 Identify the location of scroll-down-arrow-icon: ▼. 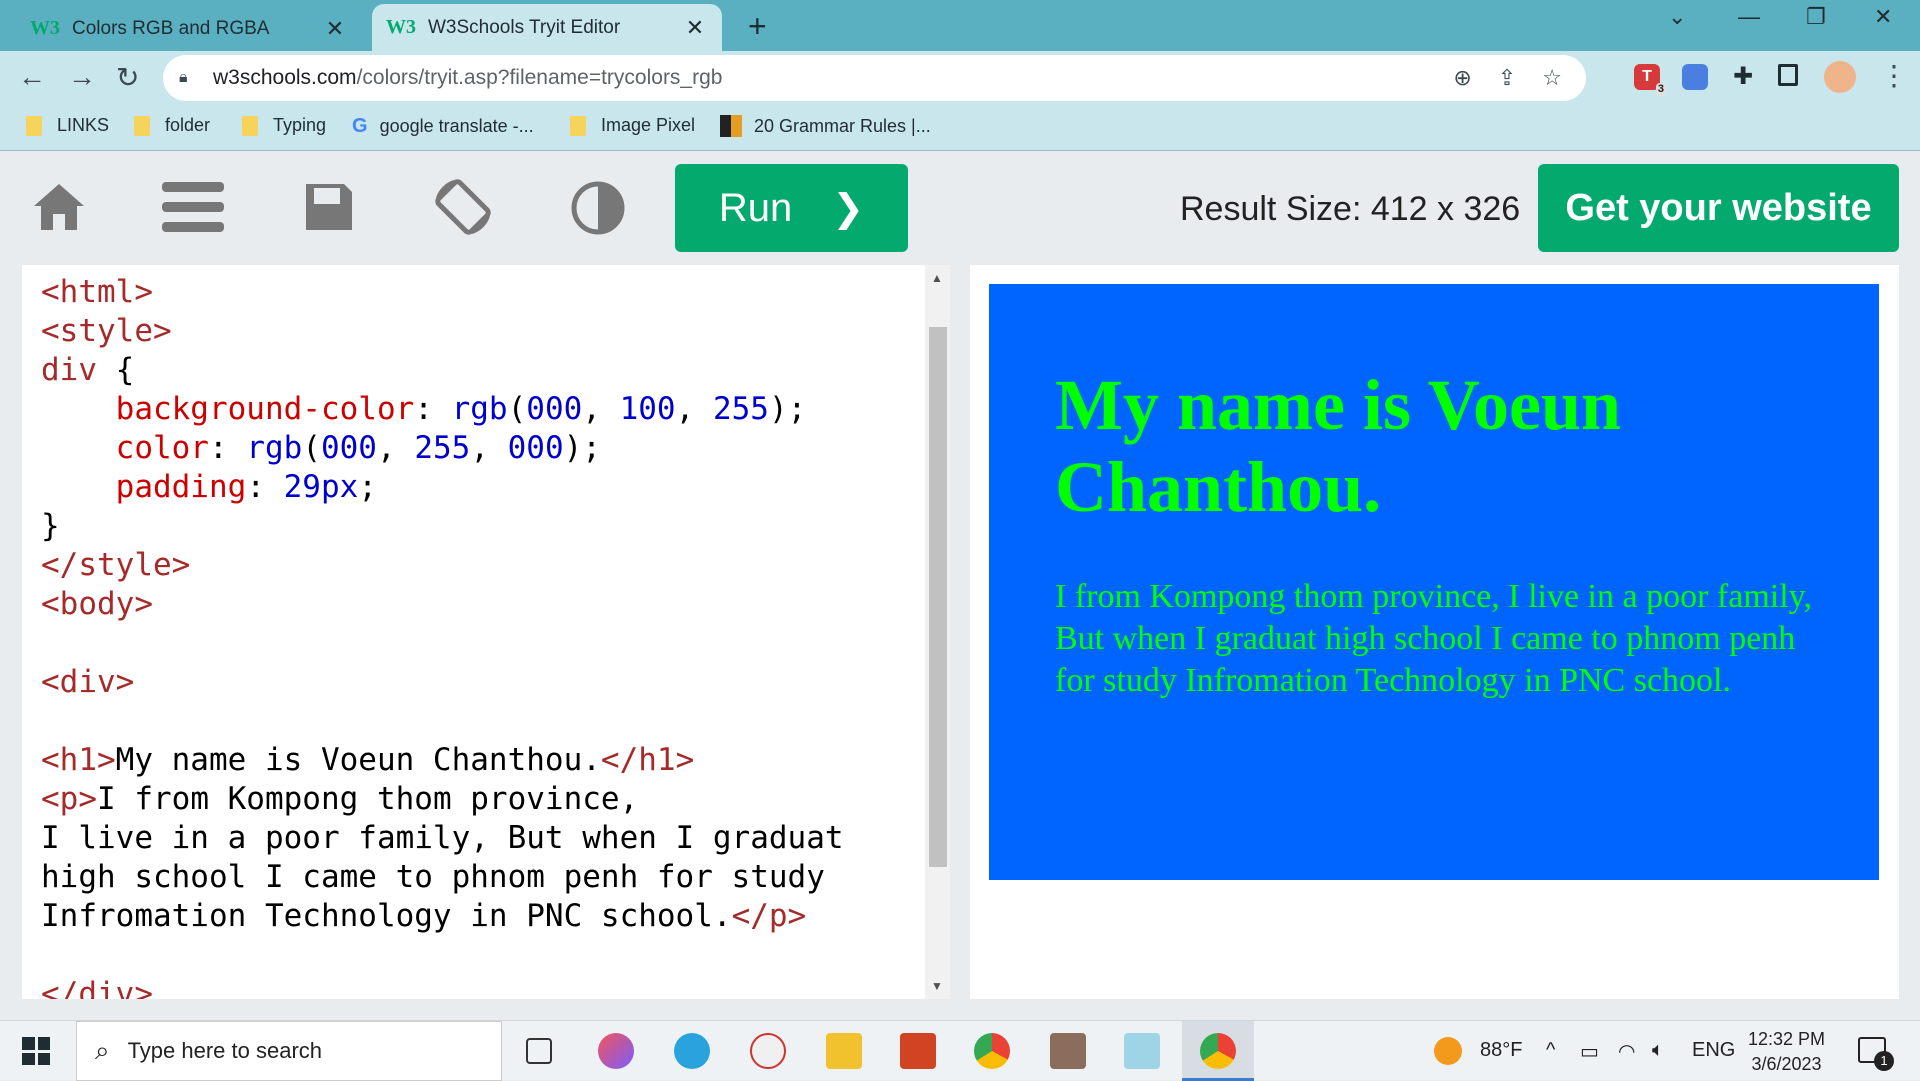
(937, 986).